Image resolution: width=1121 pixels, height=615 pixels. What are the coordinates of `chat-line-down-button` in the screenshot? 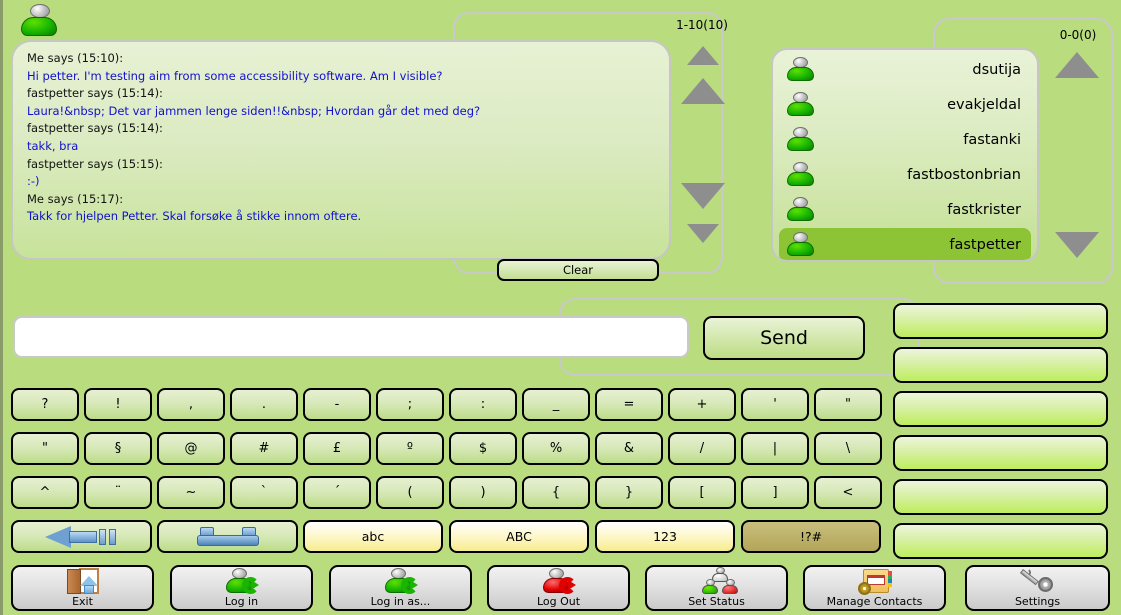 It's located at (703, 196).